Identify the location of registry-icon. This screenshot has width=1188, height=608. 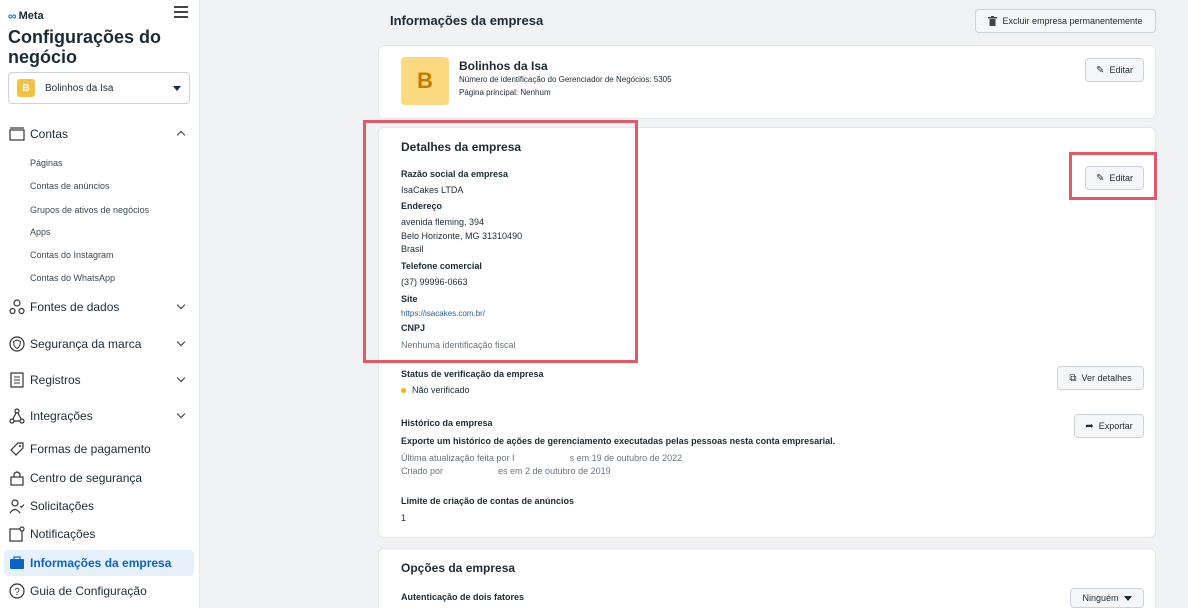
(17, 380).